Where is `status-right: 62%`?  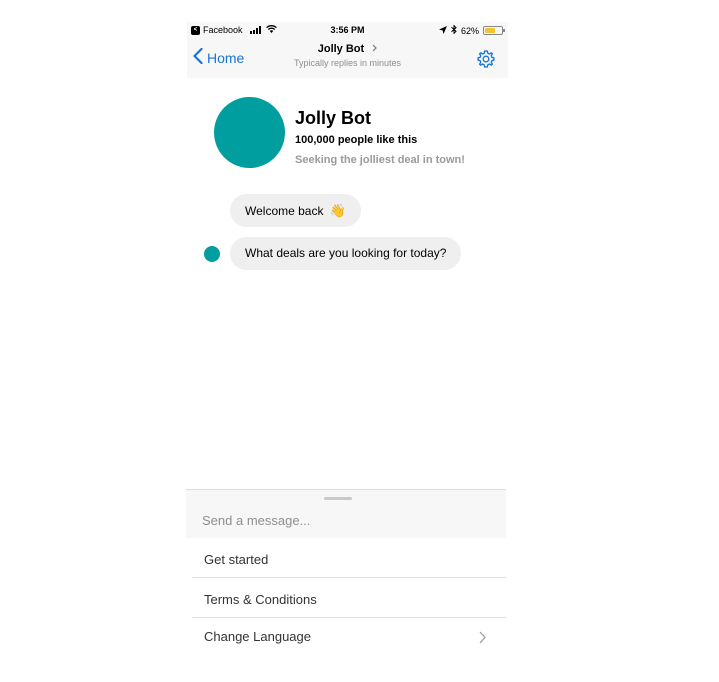
status-right: 62% is located at coordinates (471, 30).